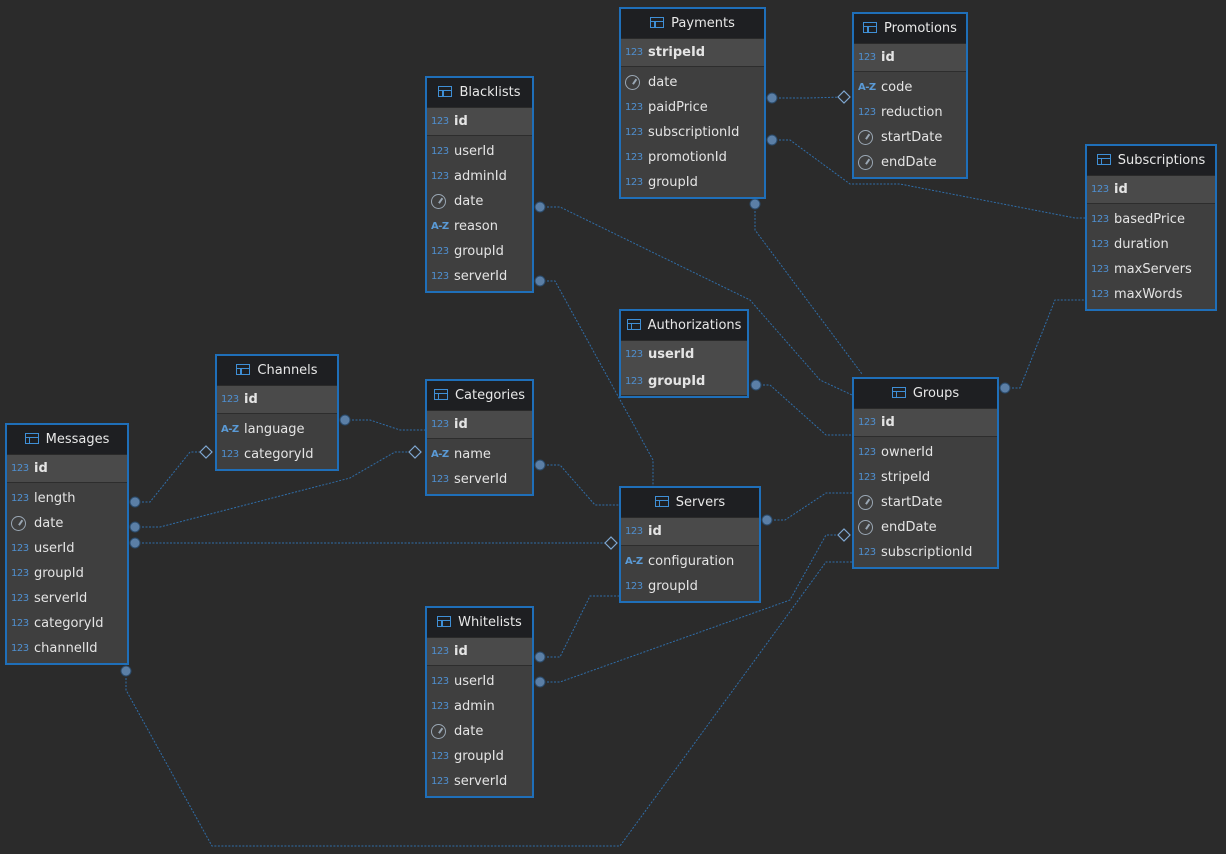 Image resolution: width=1226 pixels, height=854 pixels. I want to click on column-row: 123 maxServers, so click(1151, 269).